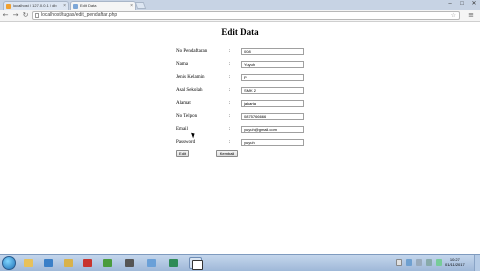 This screenshot has height=271, width=480. I want to click on nama-input: Yuyuh, so click(272, 64).